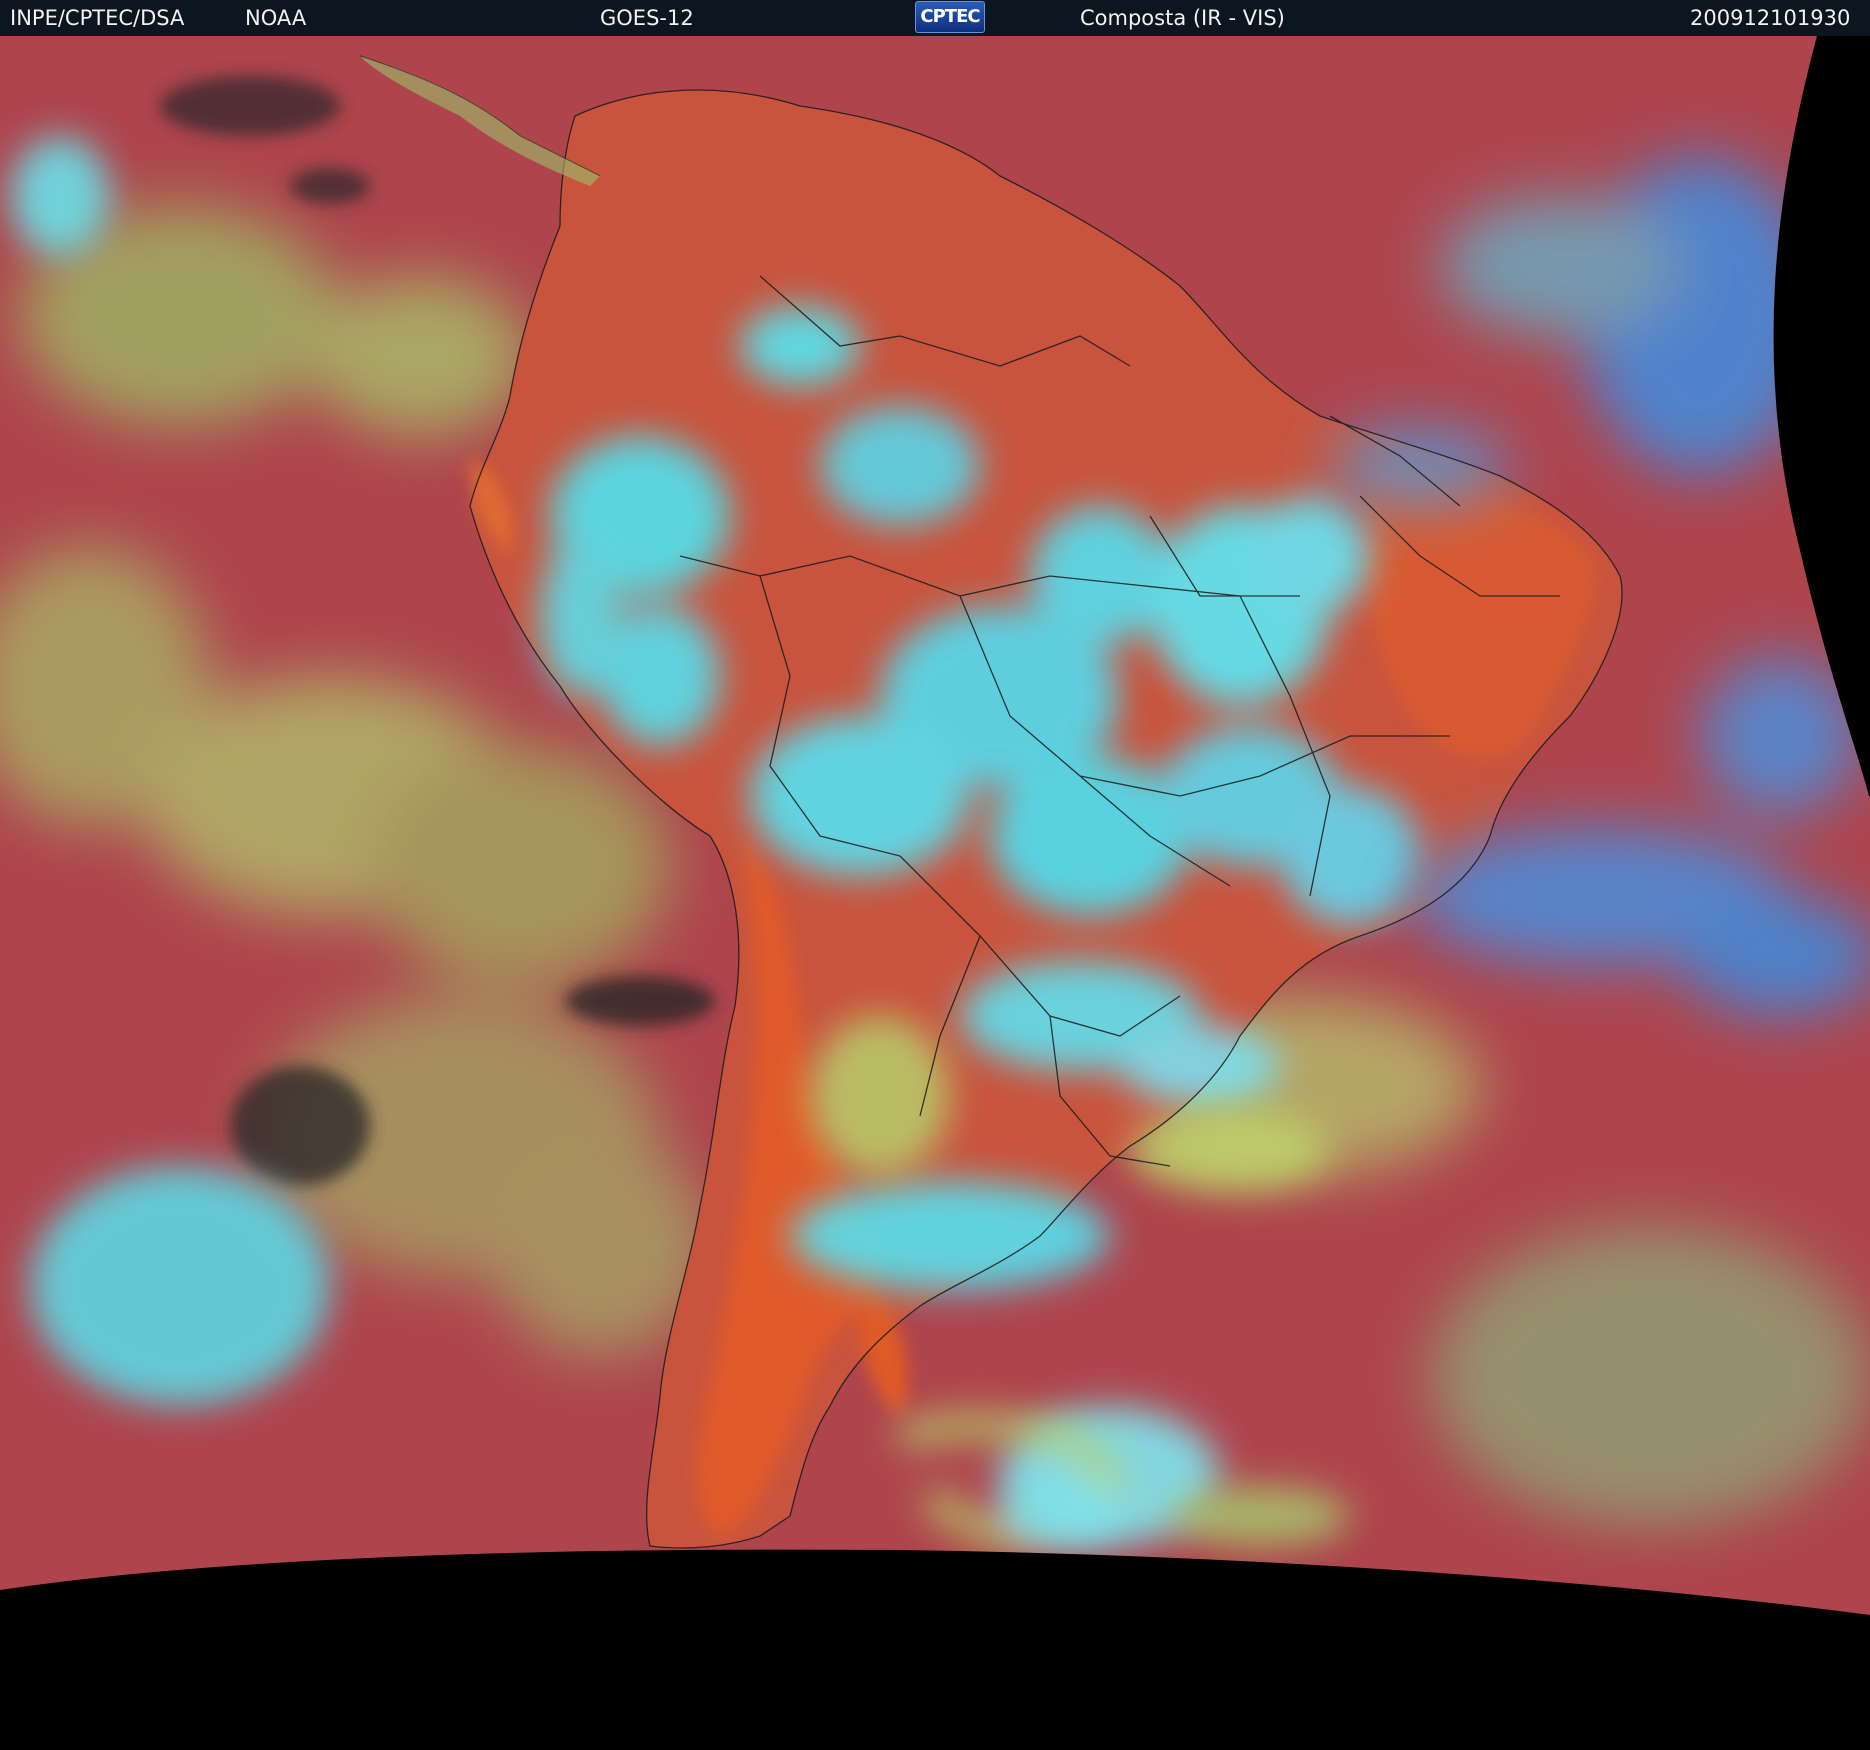  I want to click on source-label: NOAA, so click(276, 18).